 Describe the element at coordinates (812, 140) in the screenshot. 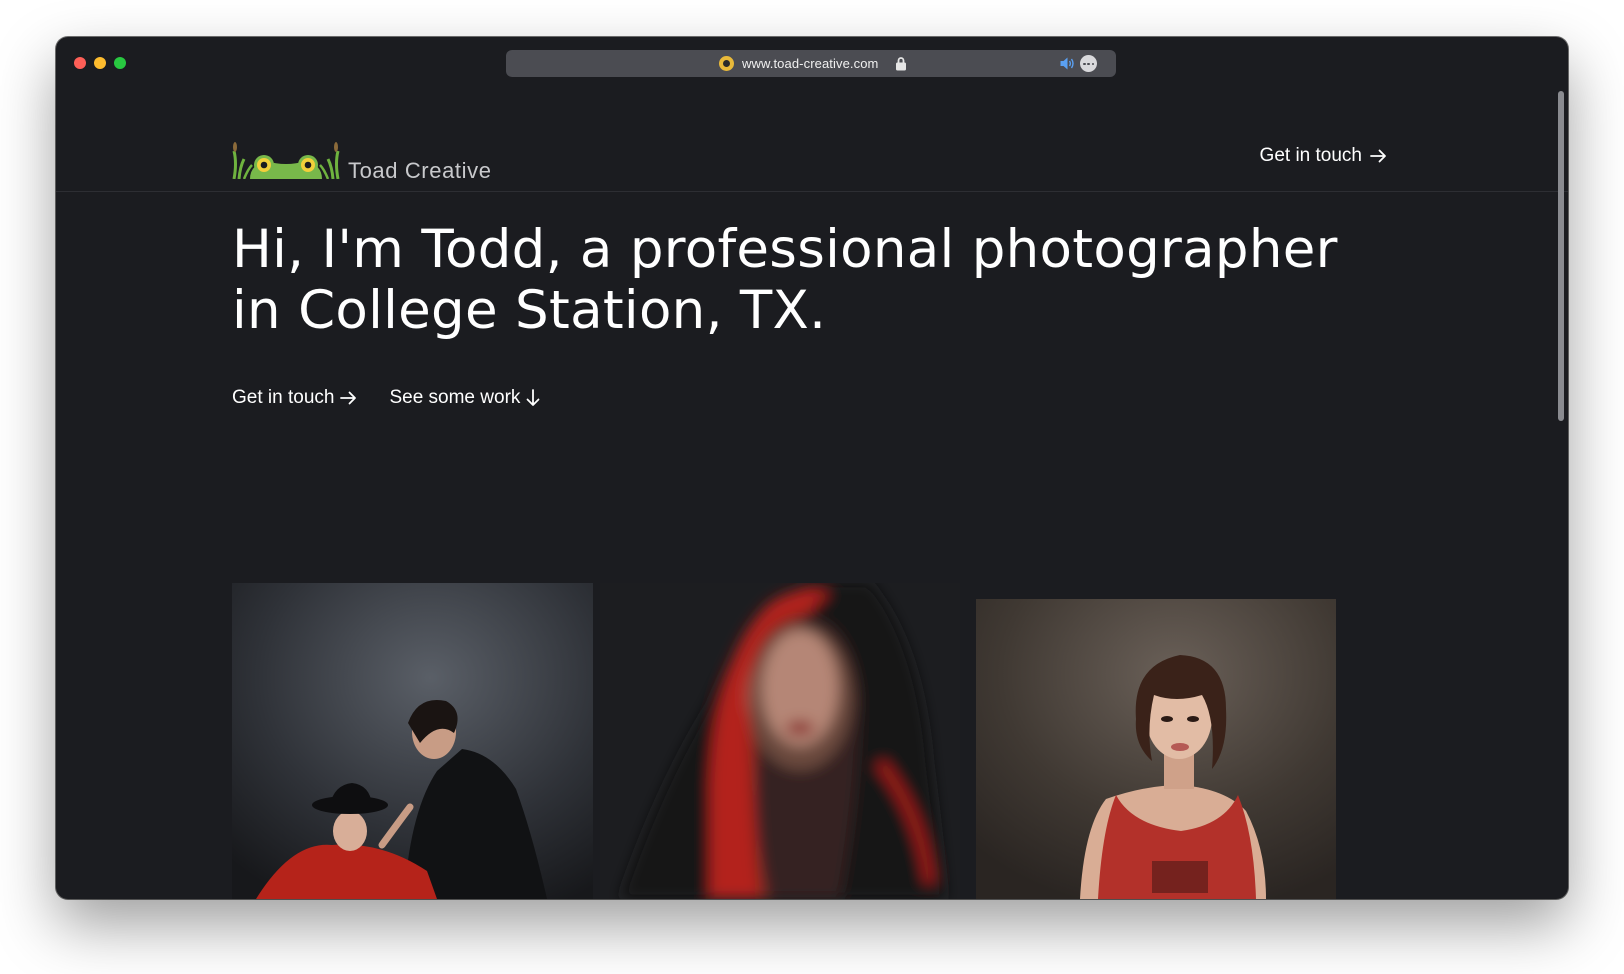

I see `site-header: Toad Creative Get in touch` at that location.